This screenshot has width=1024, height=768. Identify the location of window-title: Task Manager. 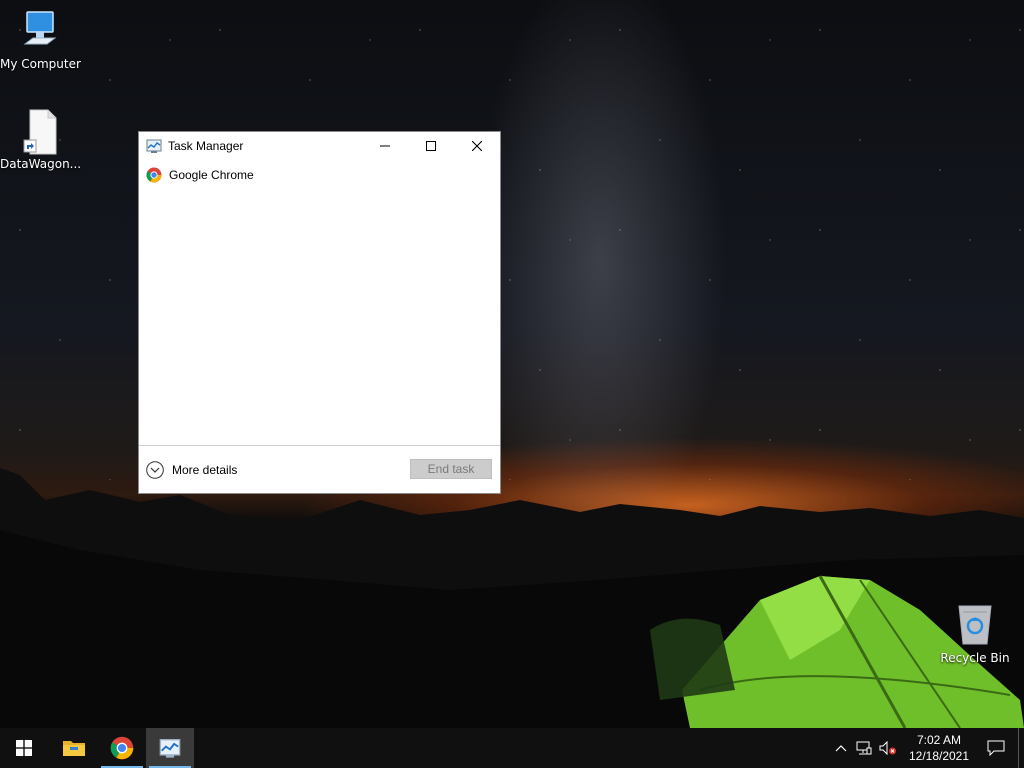
(206, 146).